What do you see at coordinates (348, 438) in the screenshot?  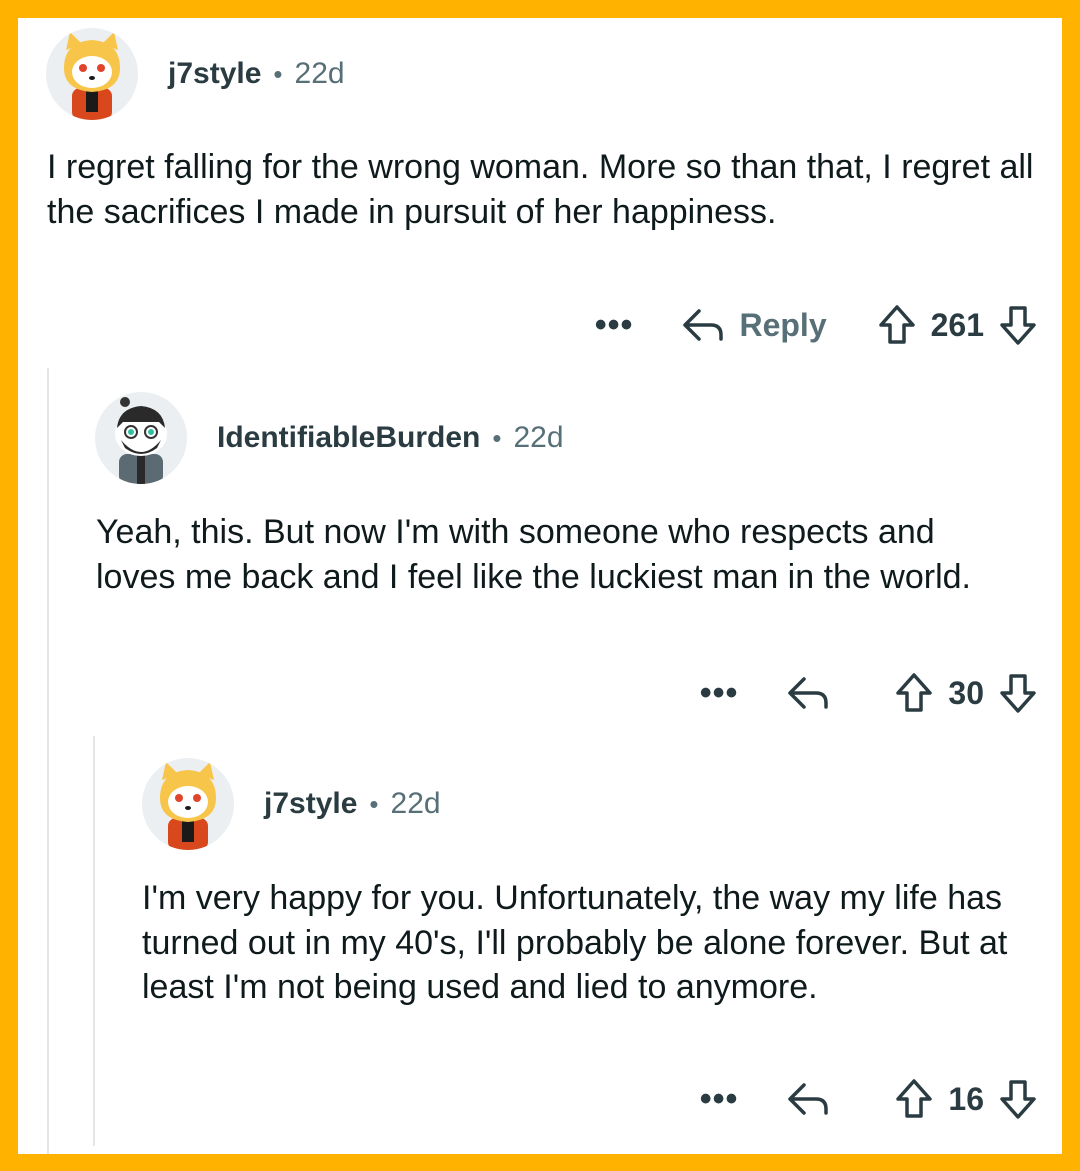 I see `username: IdentifiableBurden` at bounding box center [348, 438].